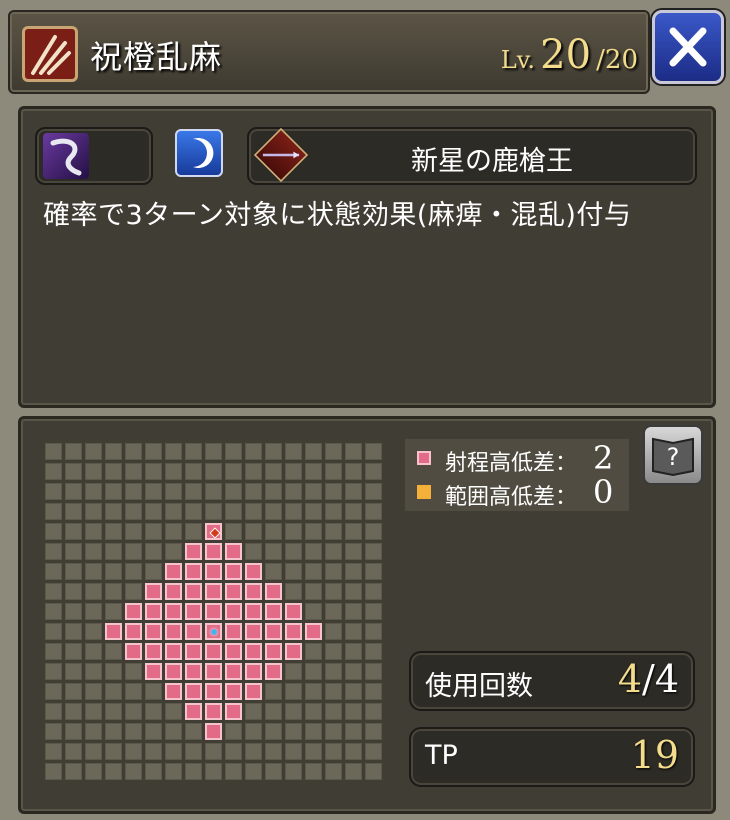 The height and width of the screenshot is (820, 730). I want to click on element-slot, so click(94, 156).